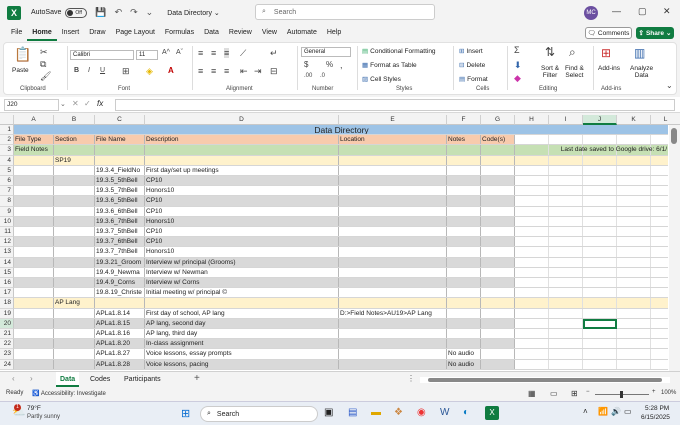 The width and height of the screenshot is (680, 425). Describe the element at coordinates (71, 33) in the screenshot. I see `tab-insert: Insert` at that location.